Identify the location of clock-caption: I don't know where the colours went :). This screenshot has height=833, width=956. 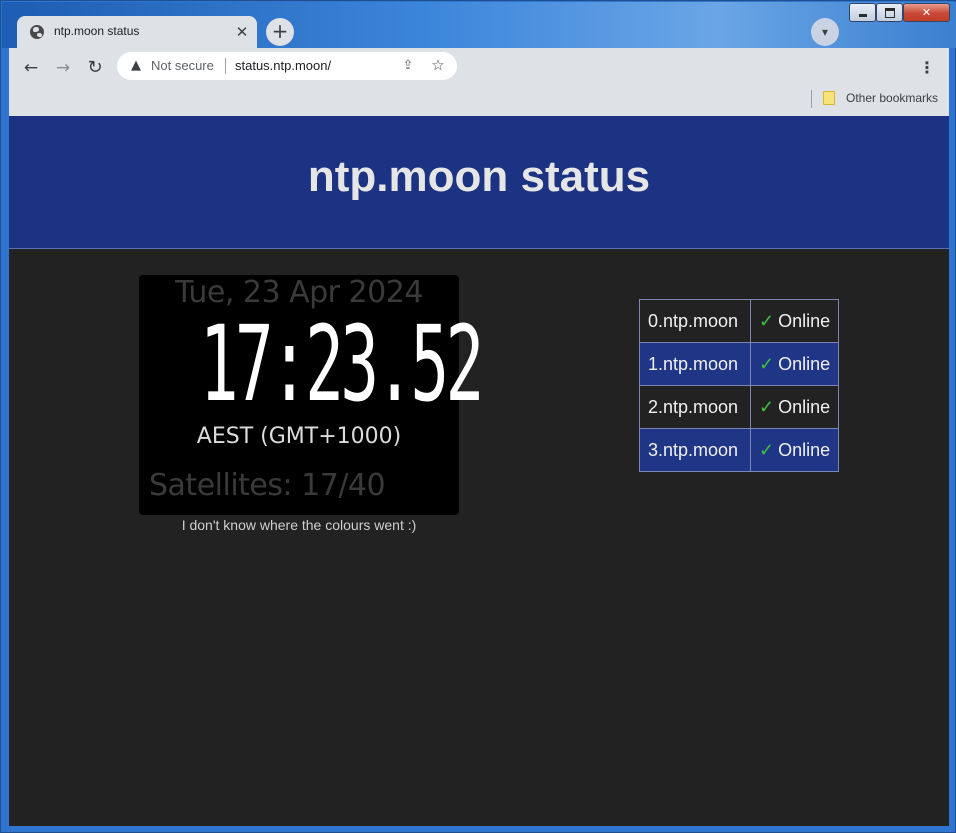
(299, 525).